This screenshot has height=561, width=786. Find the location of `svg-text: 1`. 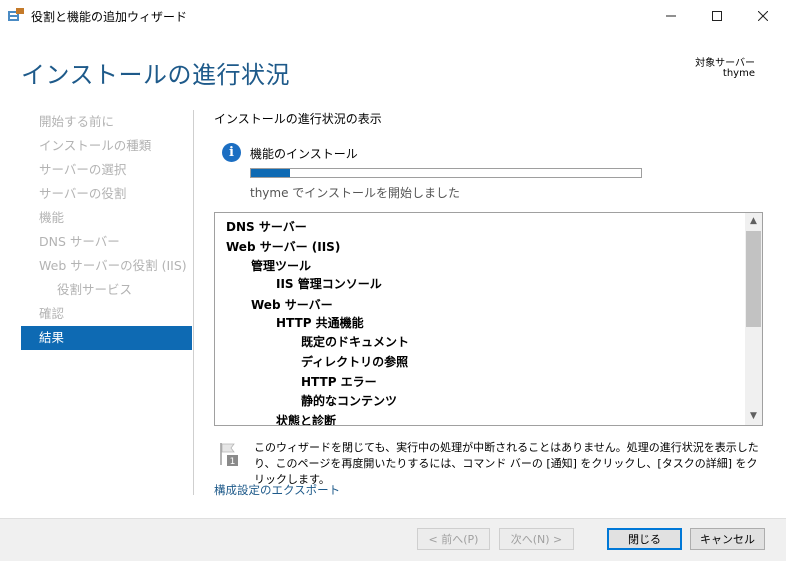

svg-text: 1 is located at coordinates (233, 462).